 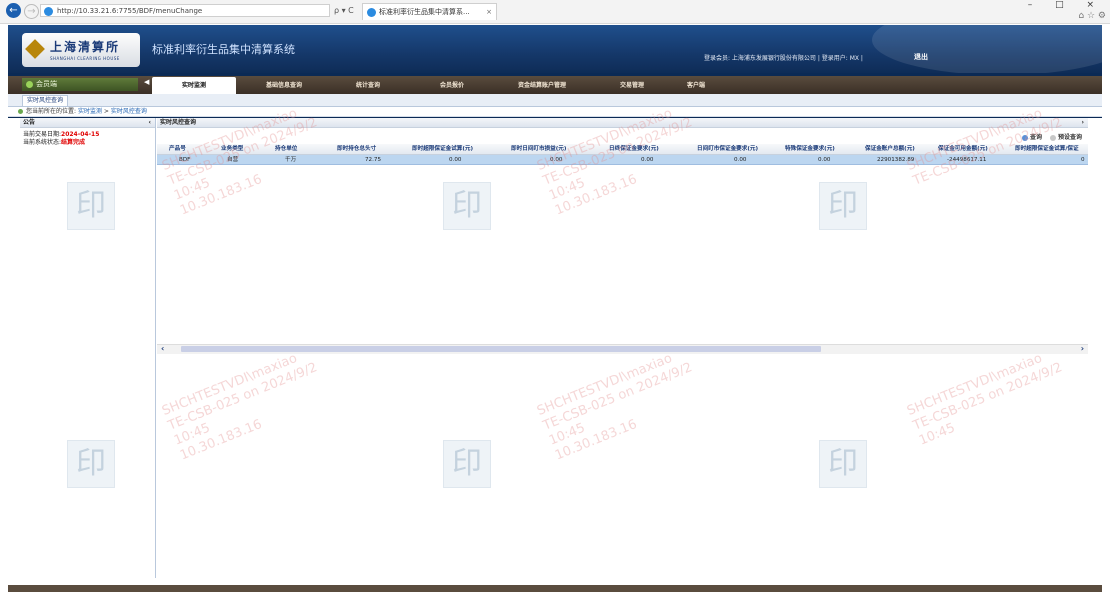 What do you see at coordinates (20, 111) in the screenshot?
I see `location-pin-icon` at bounding box center [20, 111].